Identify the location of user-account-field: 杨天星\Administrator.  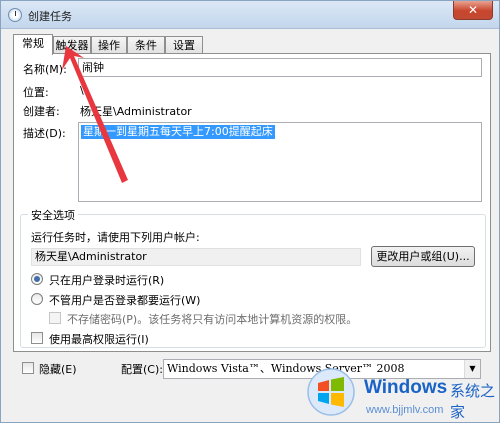
(196, 257).